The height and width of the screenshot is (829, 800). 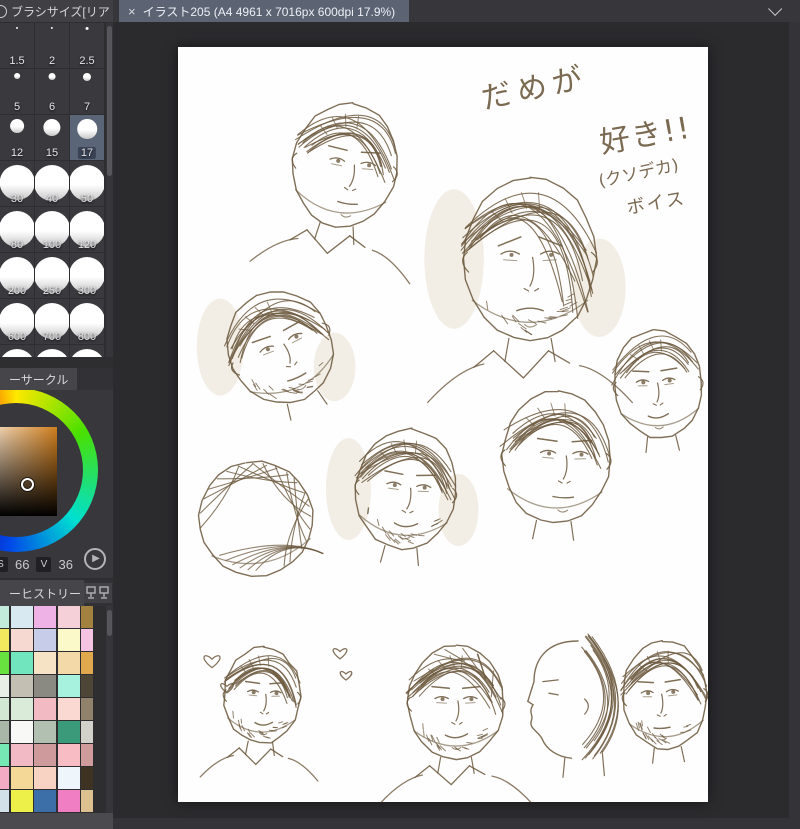 I want to click on brush-size-cell: 600, so click(x=17, y=321).